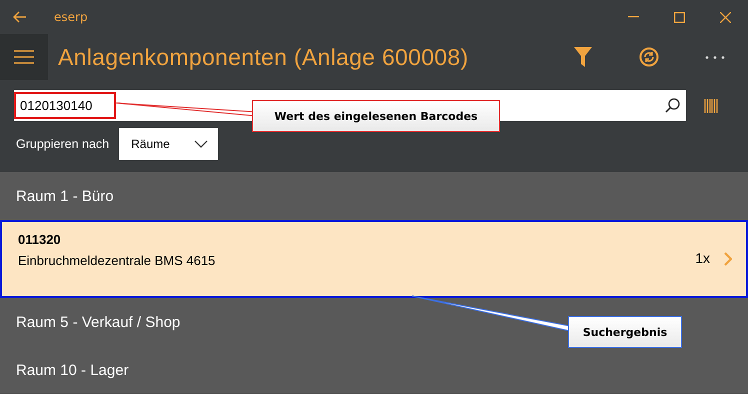 The height and width of the screenshot is (416, 748). What do you see at coordinates (40, 239) in the screenshot?
I see `item-number: 011320` at bounding box center [40, 239].